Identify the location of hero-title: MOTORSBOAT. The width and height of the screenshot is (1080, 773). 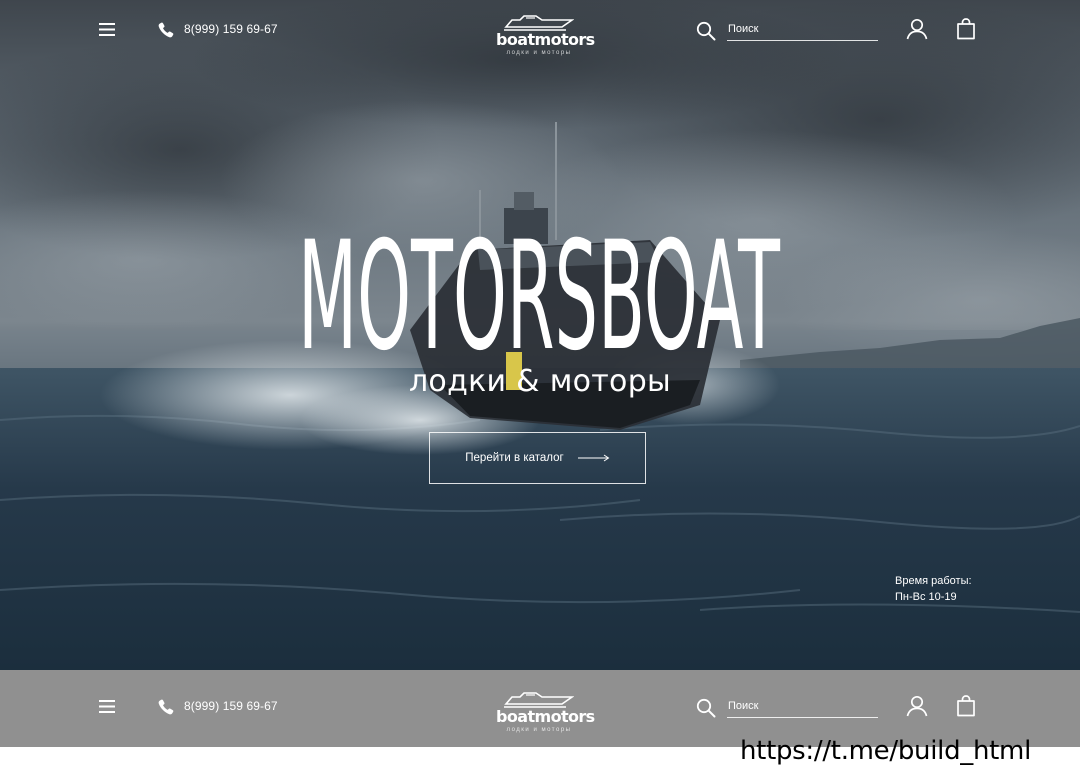
(539, 296).